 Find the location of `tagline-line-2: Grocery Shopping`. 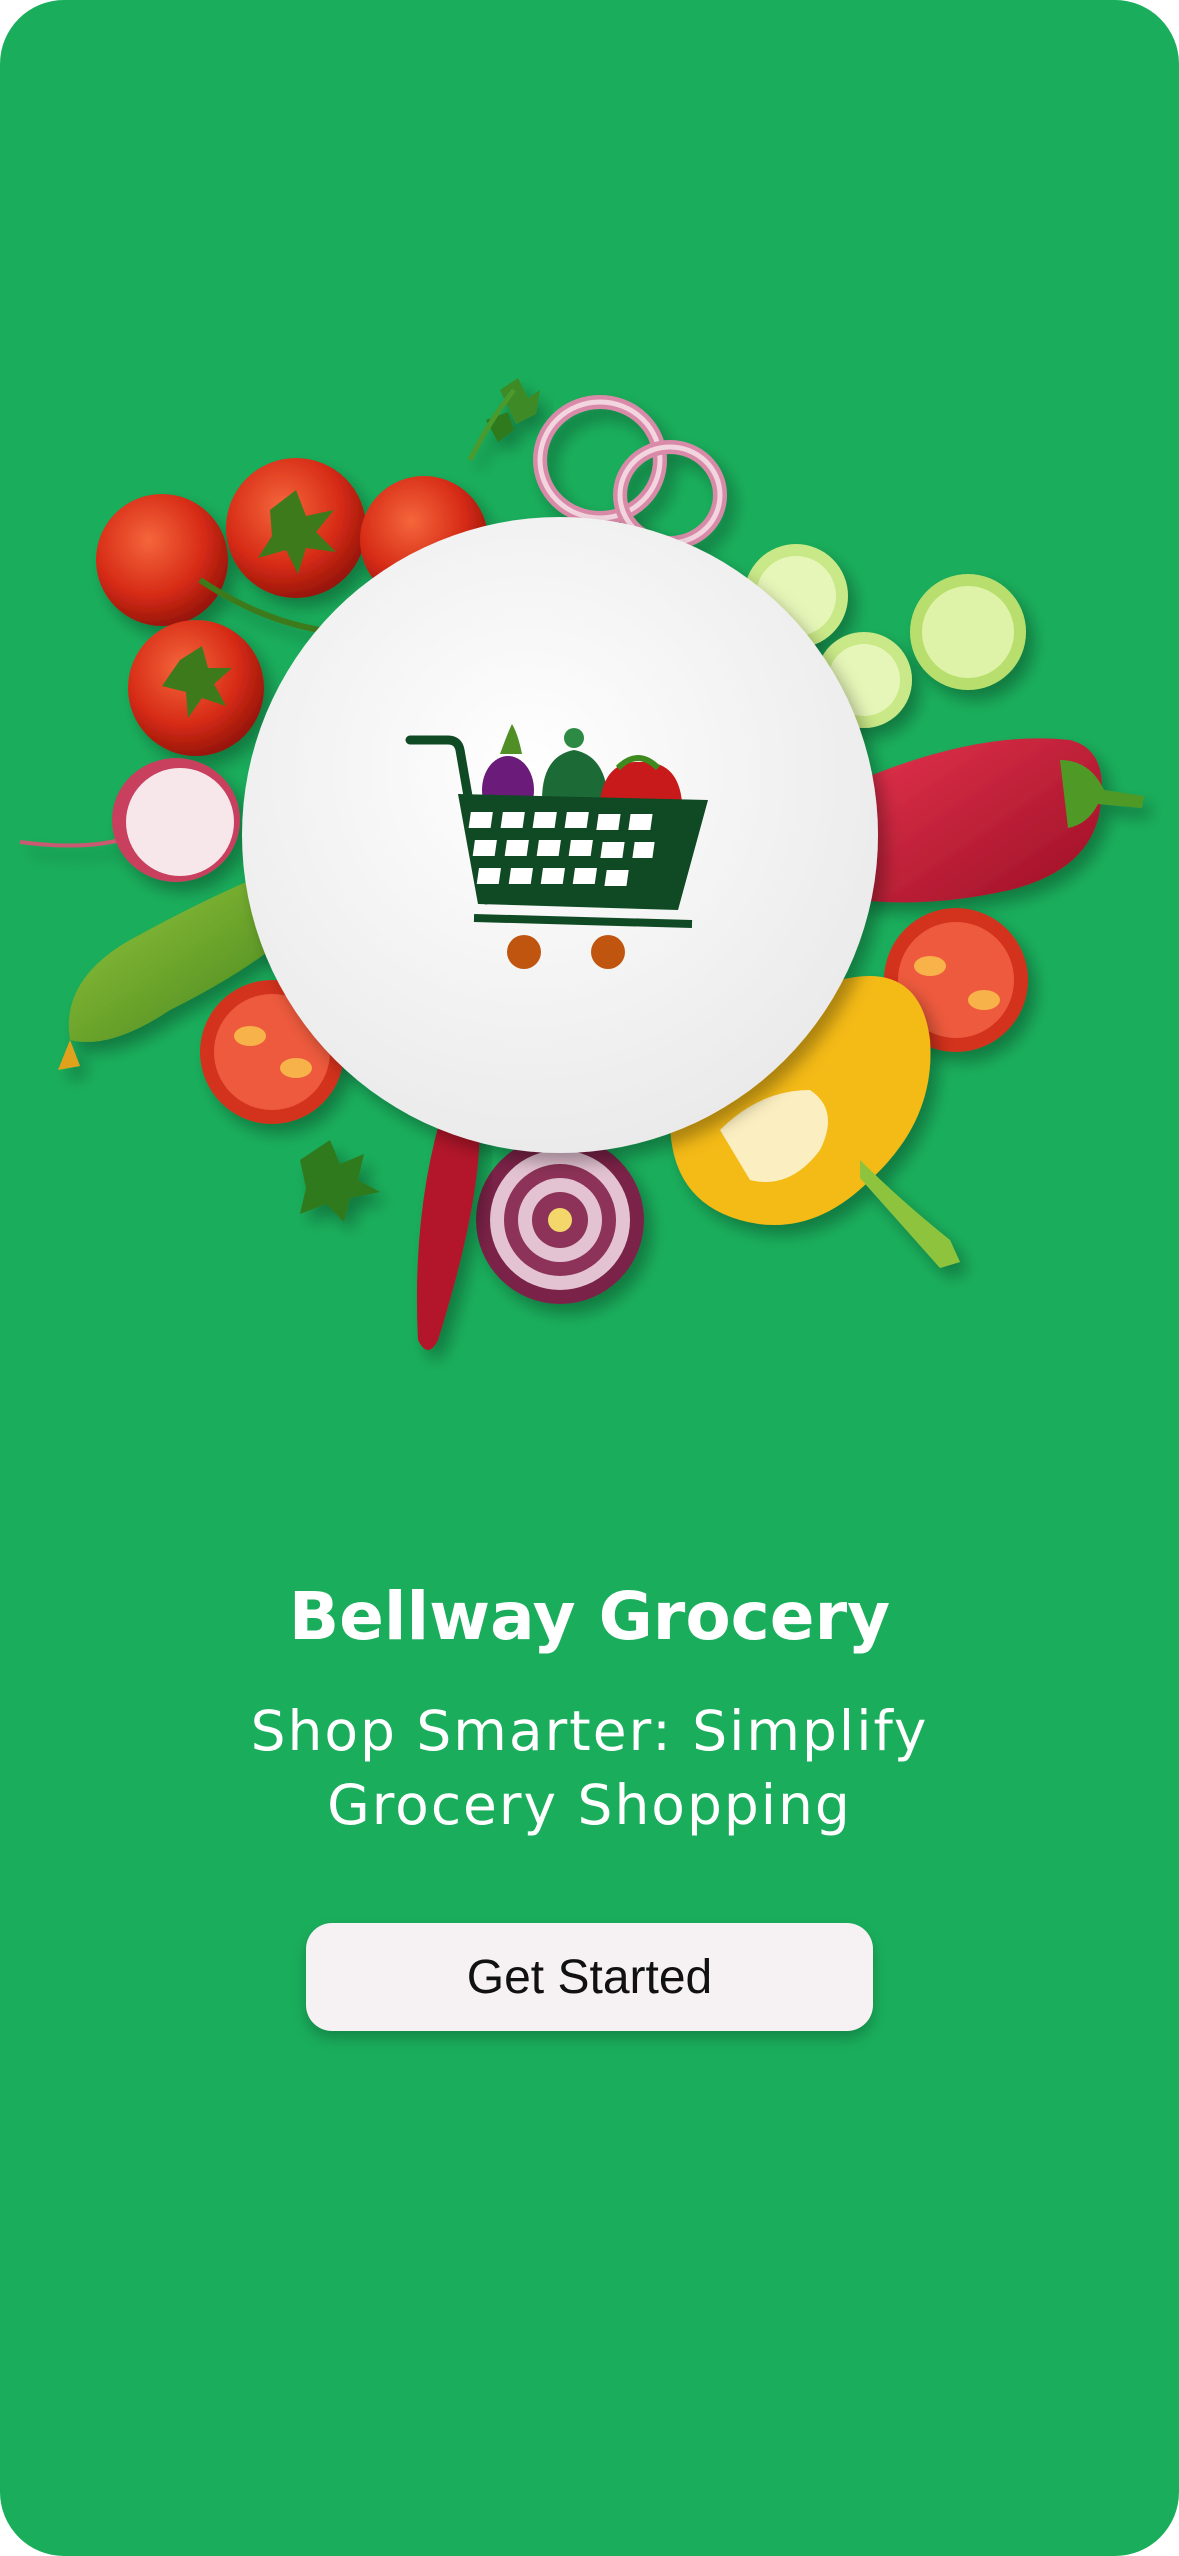

tagline-line-2: Grocery Shopping is located at coordinates (589, 1805).